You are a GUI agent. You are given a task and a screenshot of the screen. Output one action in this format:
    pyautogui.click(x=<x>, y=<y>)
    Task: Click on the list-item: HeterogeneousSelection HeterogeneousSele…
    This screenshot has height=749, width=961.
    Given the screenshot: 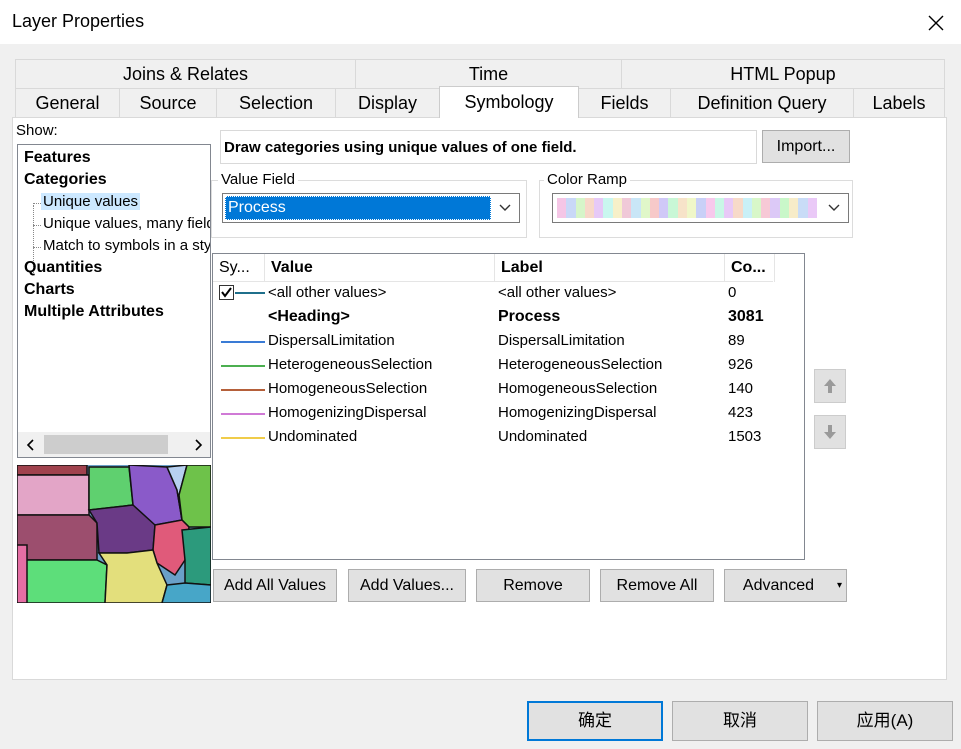 What is the action you would take?
    pyautogui.click(x=508, y=366)
    